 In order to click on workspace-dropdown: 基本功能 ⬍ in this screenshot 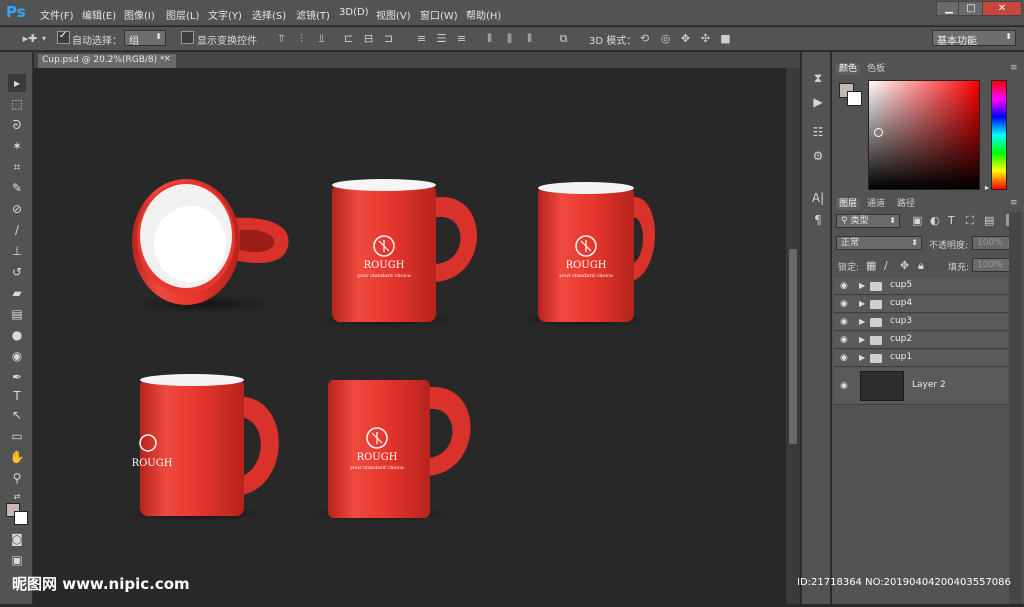, I will do `click(974, 38)`.